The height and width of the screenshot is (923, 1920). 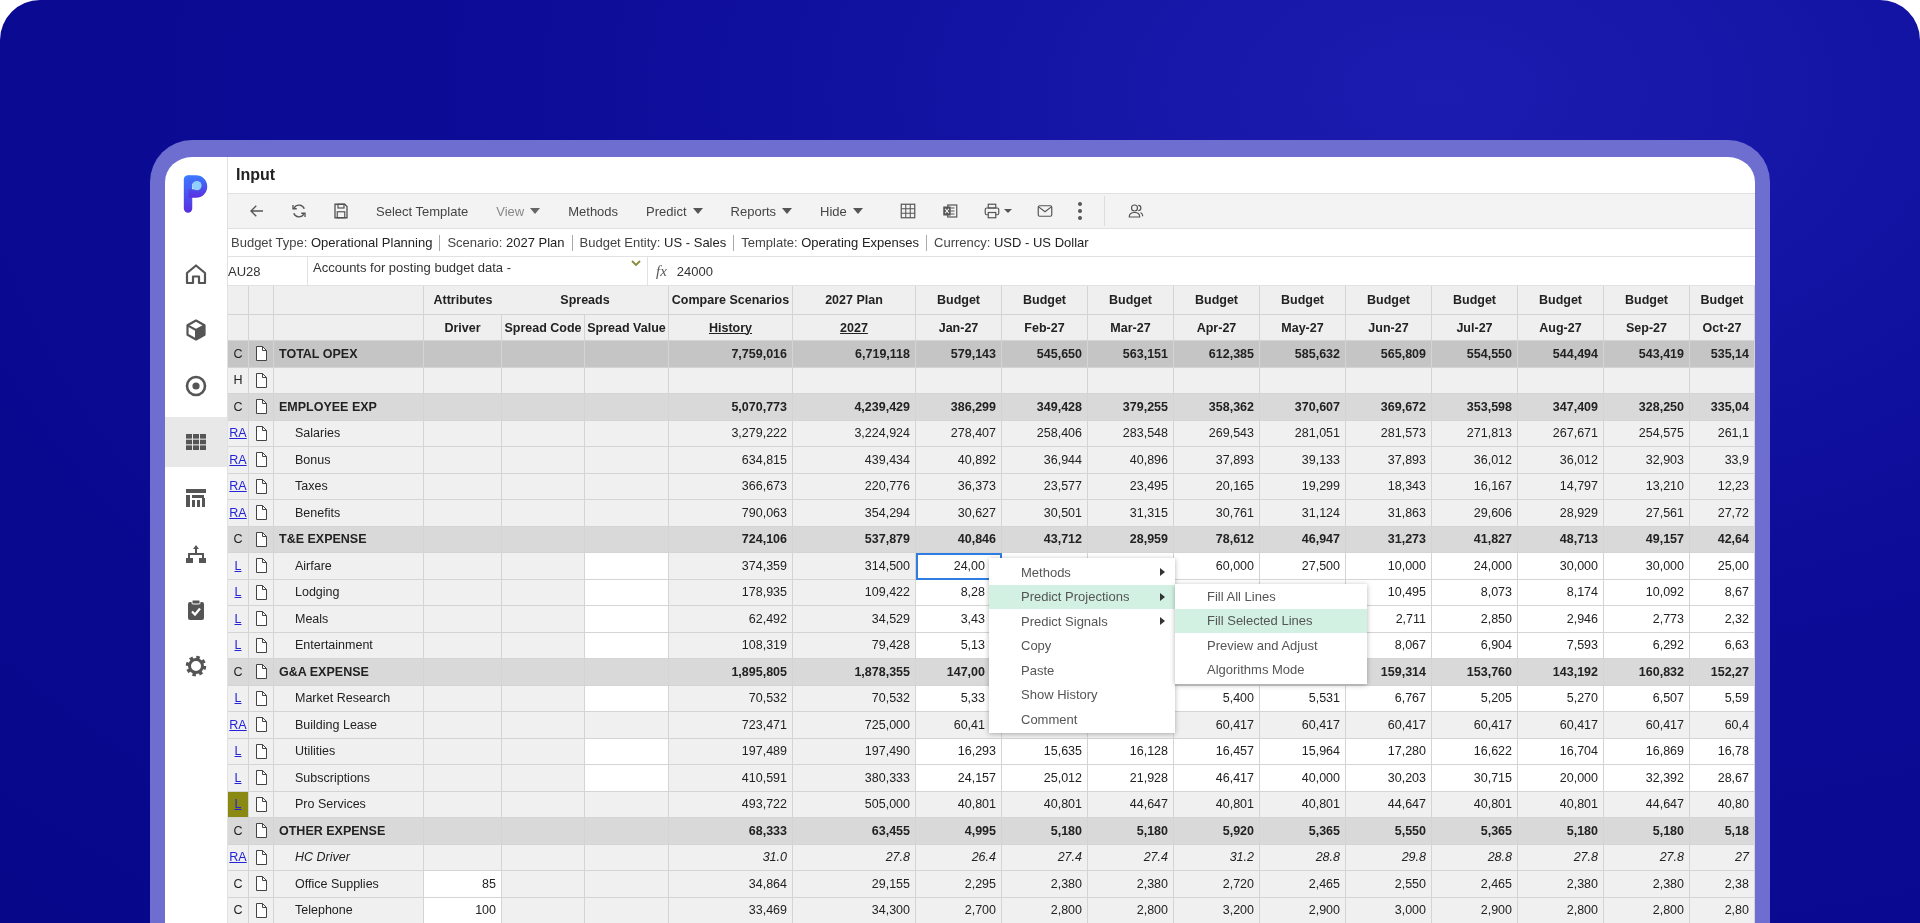 I want to click on table-cell: 543,419, so click(x=1647, y=354).